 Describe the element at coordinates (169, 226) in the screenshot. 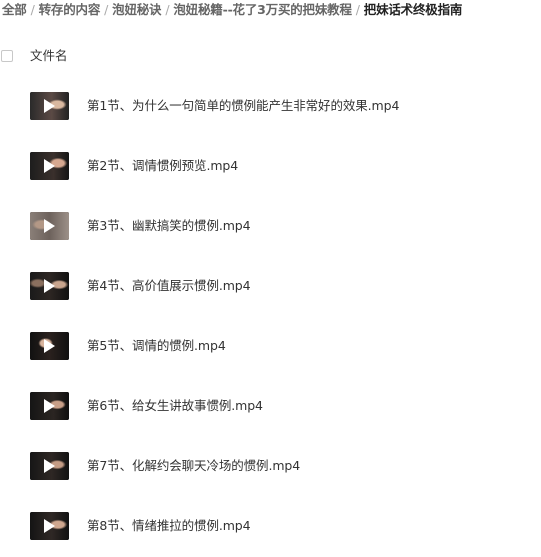

I see `file-name: 第3节、幽默搞笑的惯例.mp4` at that location.